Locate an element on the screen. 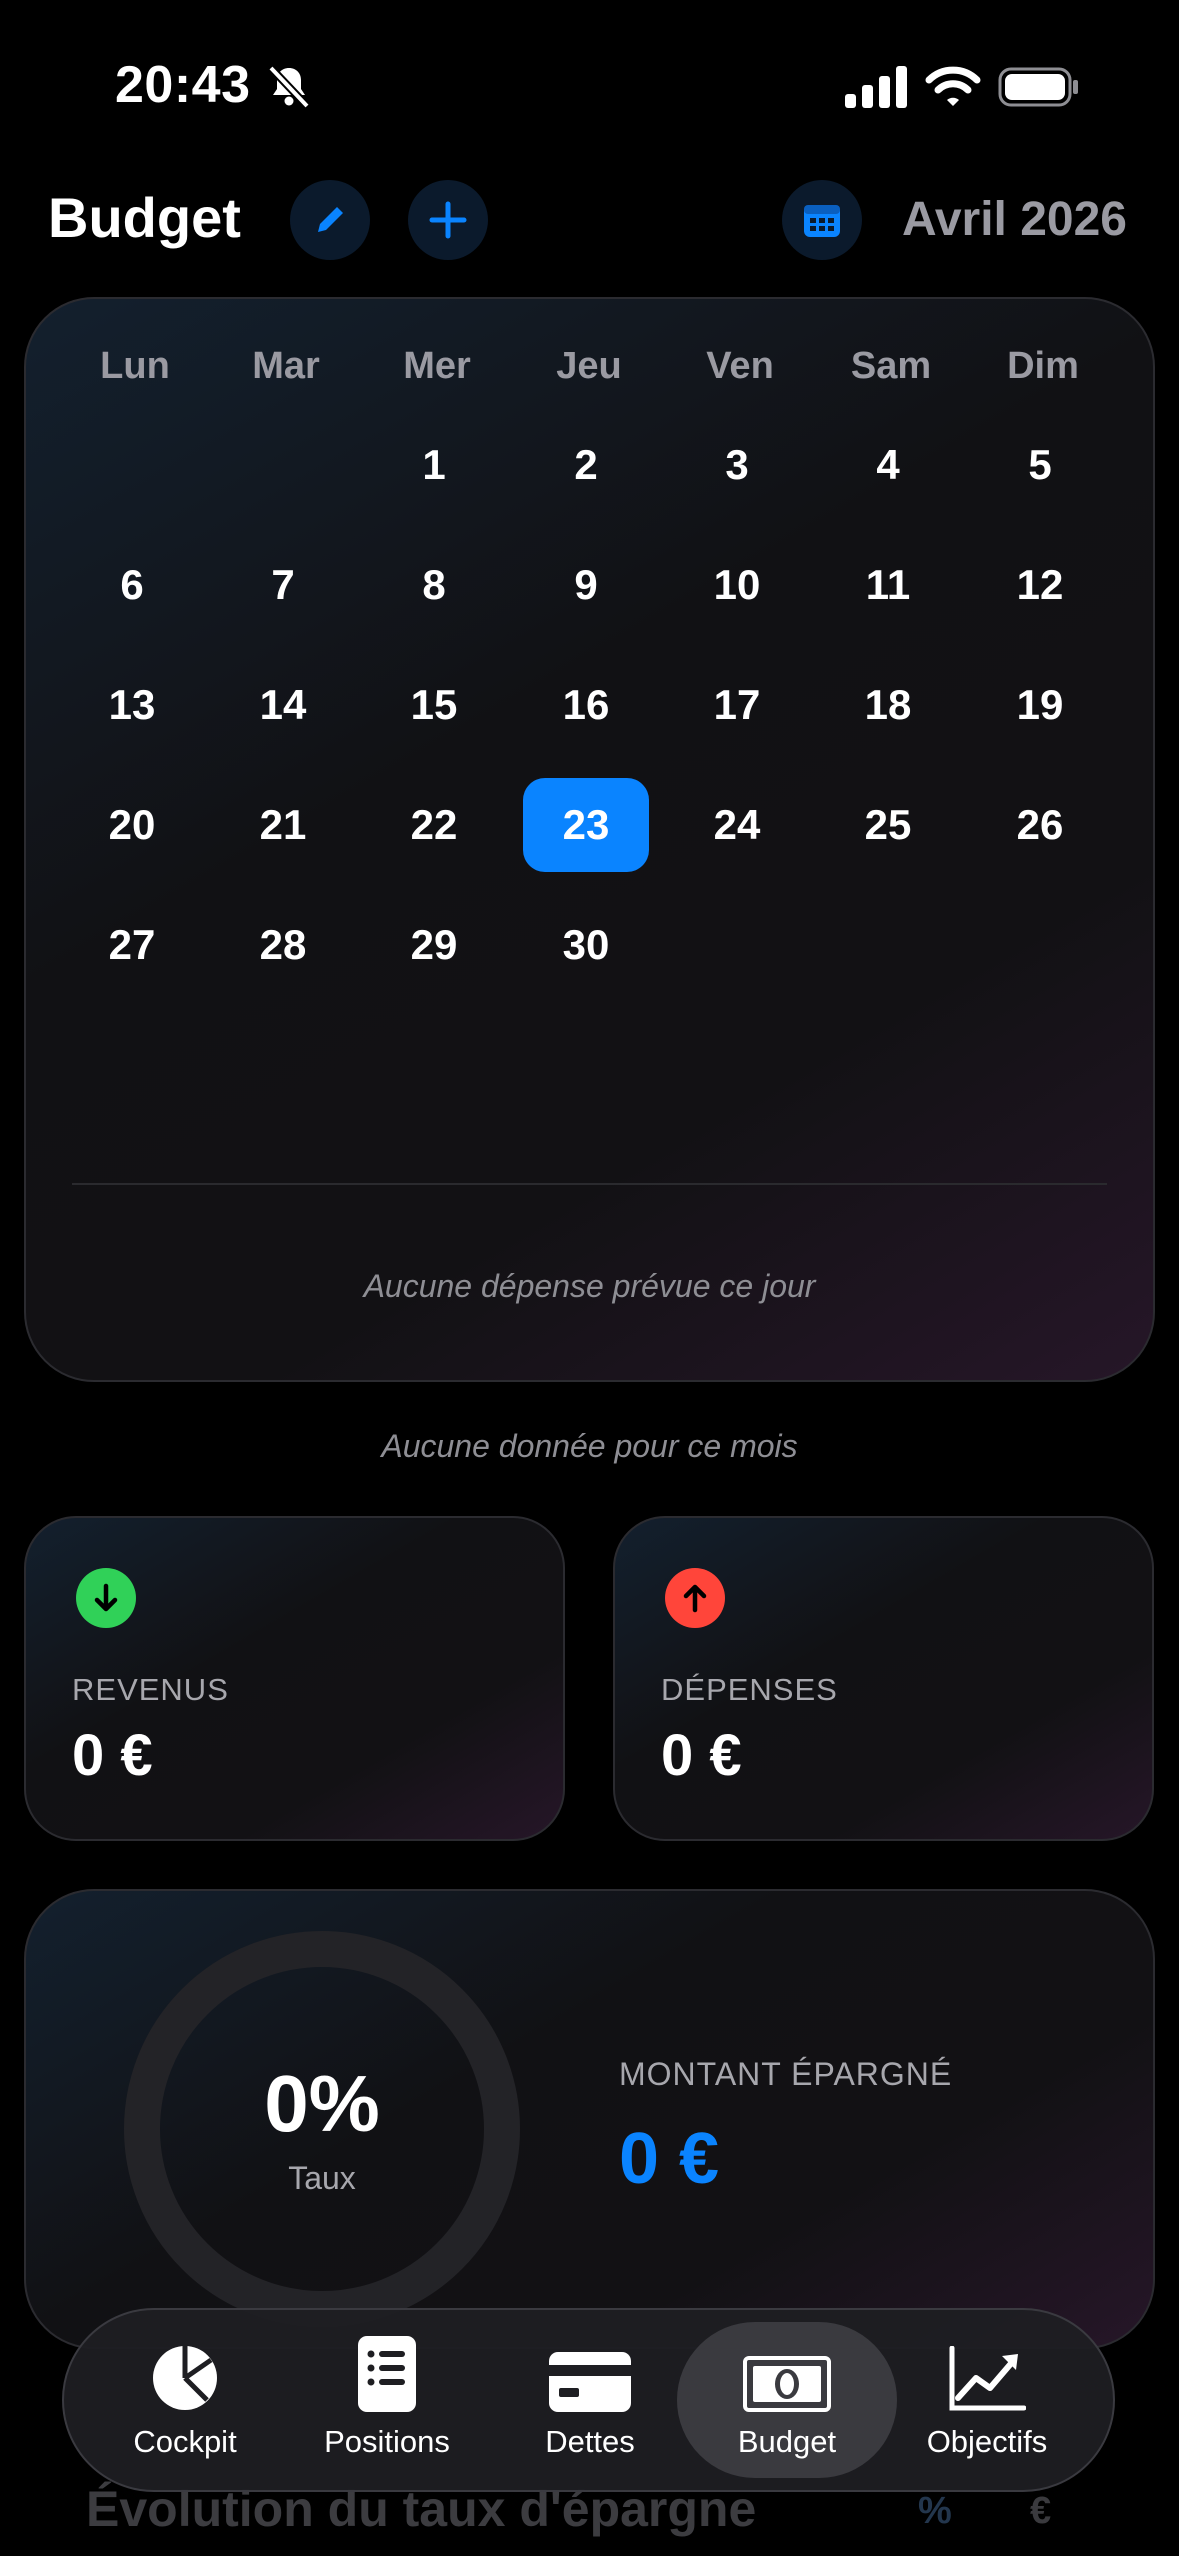  wifi-icon is located at coordinates (953, 86).